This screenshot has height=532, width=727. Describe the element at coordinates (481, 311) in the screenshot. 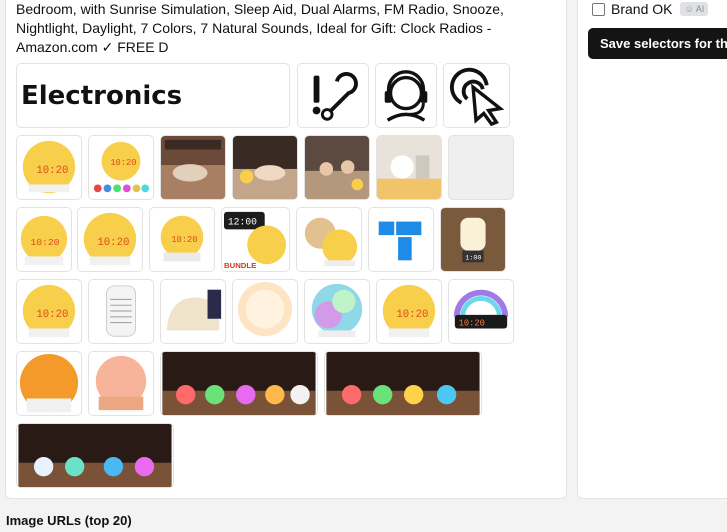

I see `rainbow-clock-image: 10:20` at that location.